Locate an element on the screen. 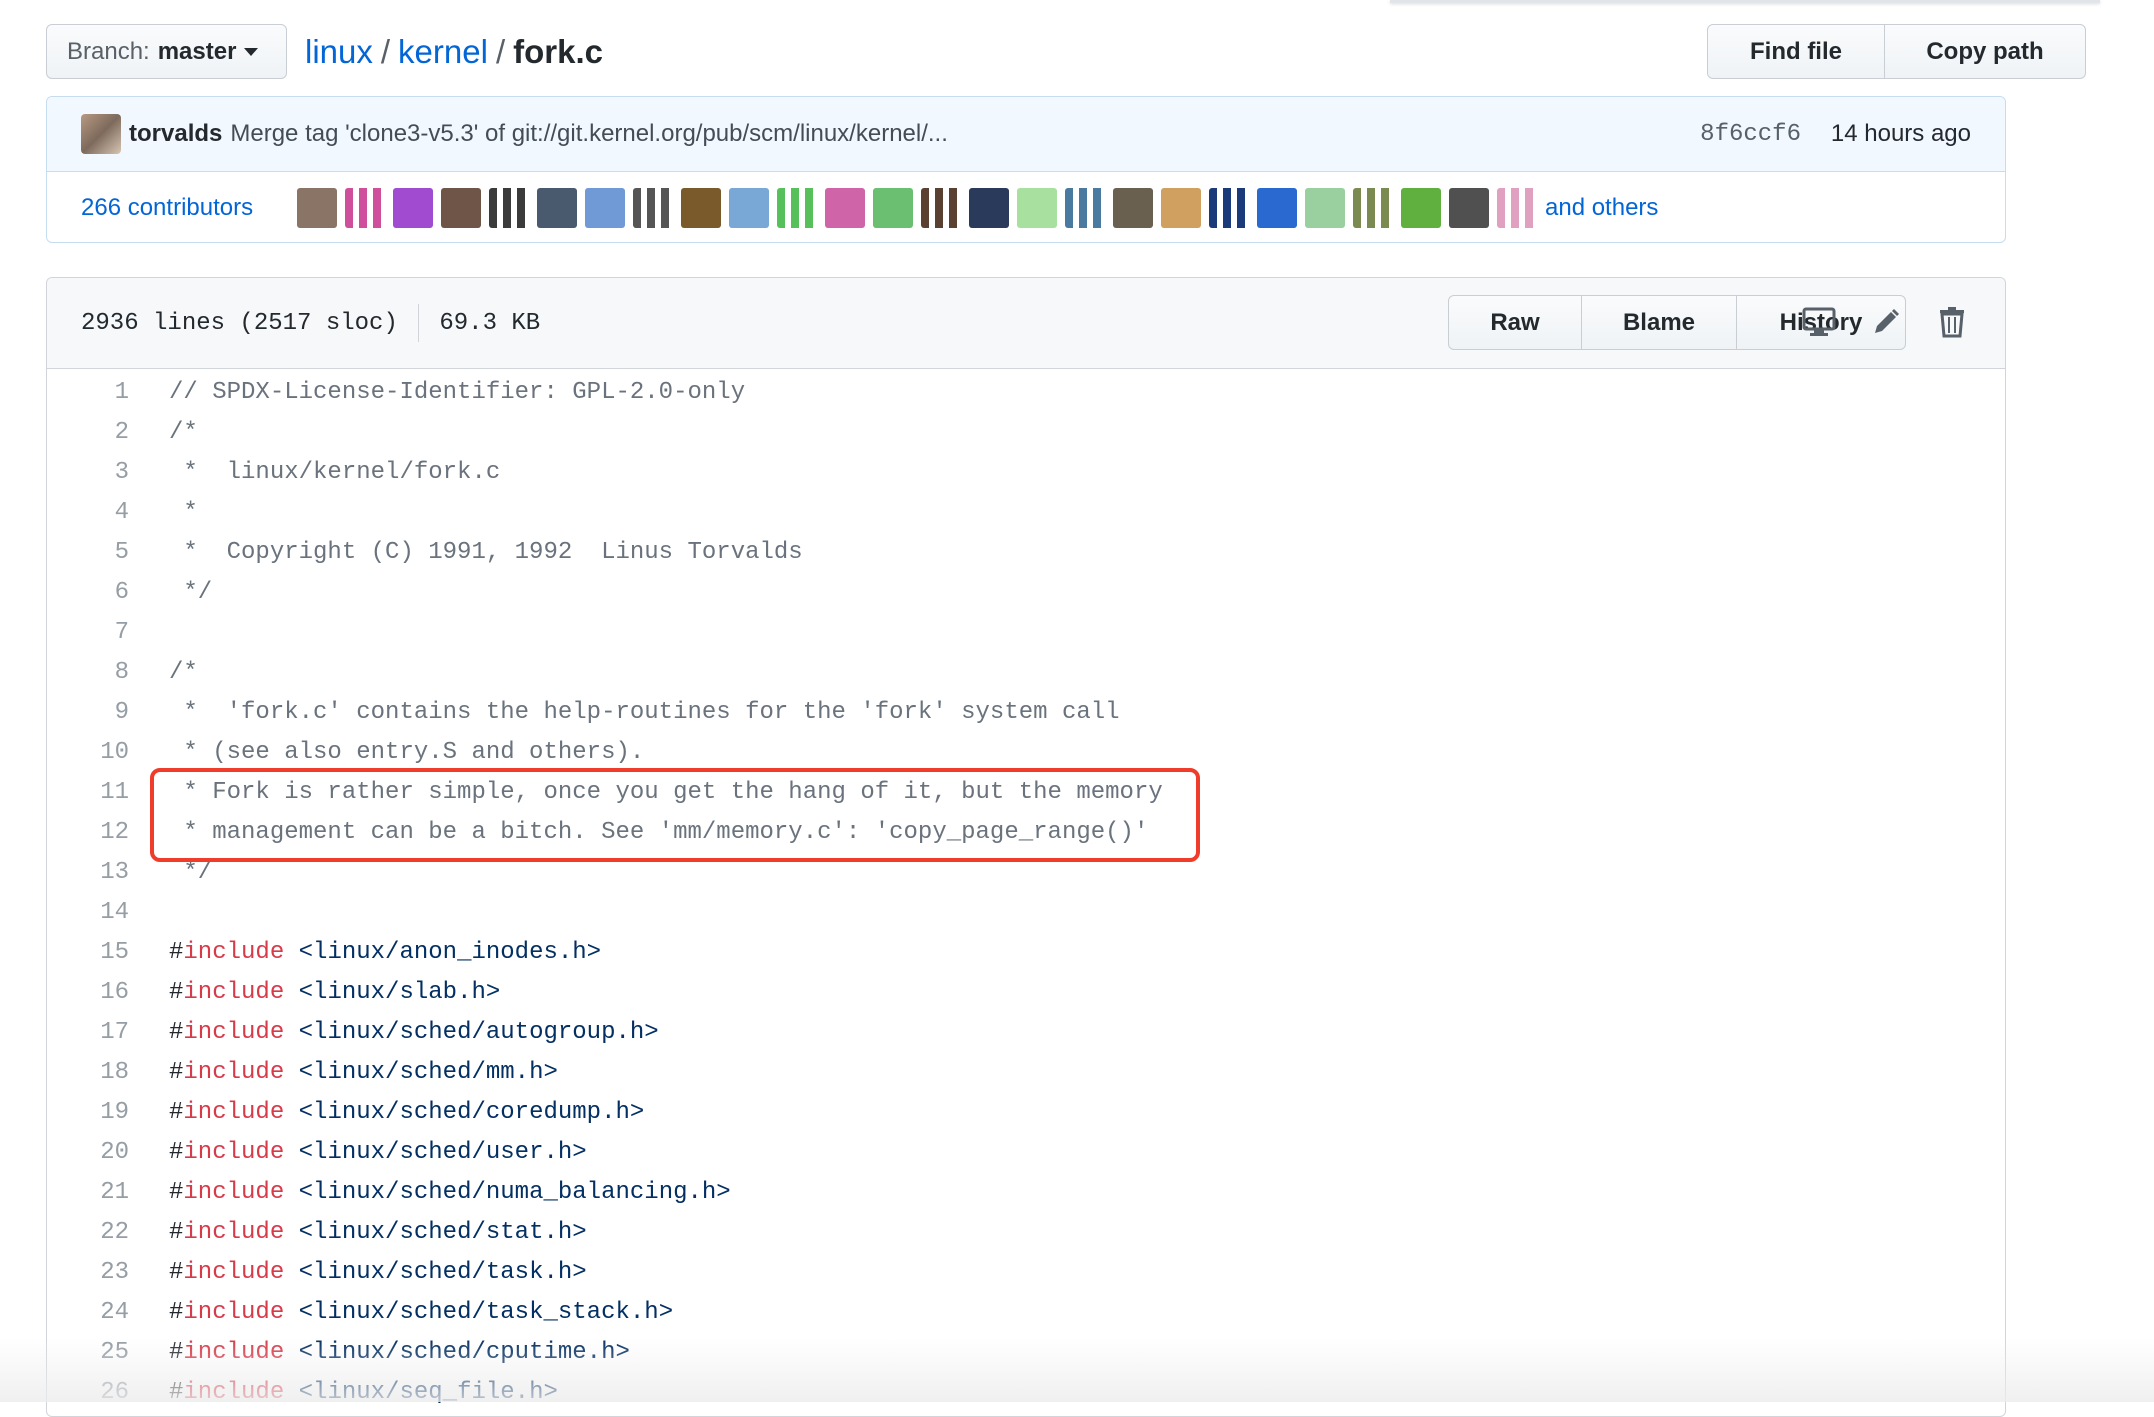 This screenshot has width=2154, height=1417. code-line-text: /* is located at coordinates (183, 432).